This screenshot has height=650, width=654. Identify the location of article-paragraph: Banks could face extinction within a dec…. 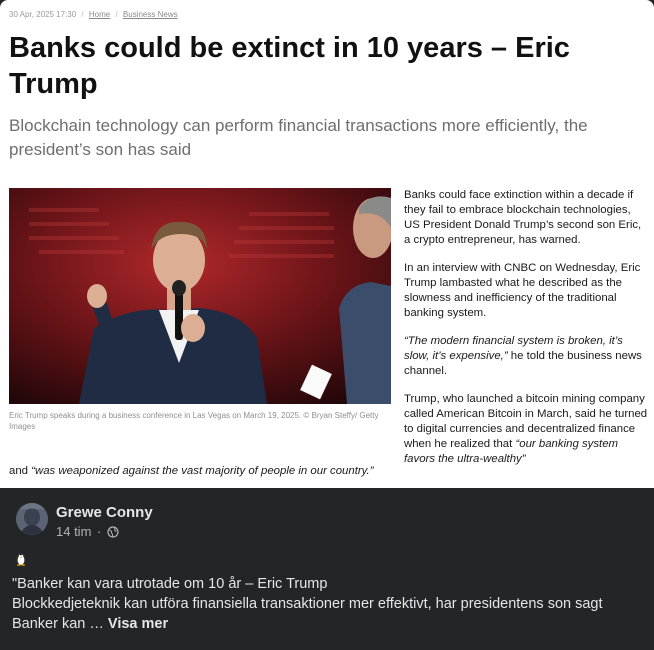
(523, 217).